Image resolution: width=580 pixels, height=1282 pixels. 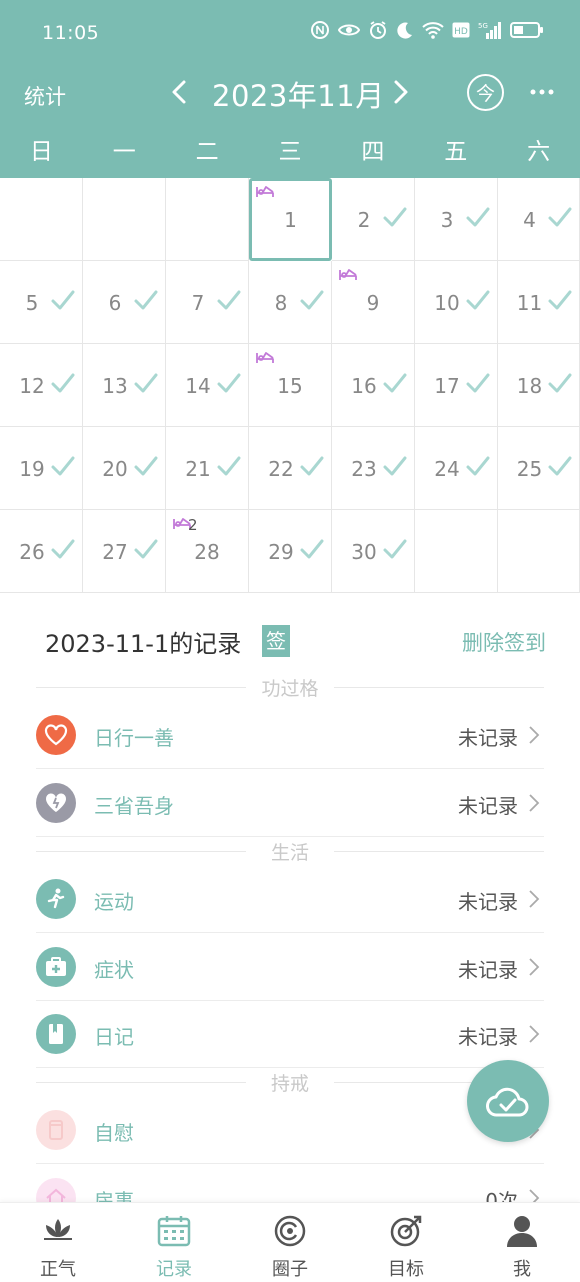 I want to click on calendar-day-14: 14, so click(x=207, y=385).